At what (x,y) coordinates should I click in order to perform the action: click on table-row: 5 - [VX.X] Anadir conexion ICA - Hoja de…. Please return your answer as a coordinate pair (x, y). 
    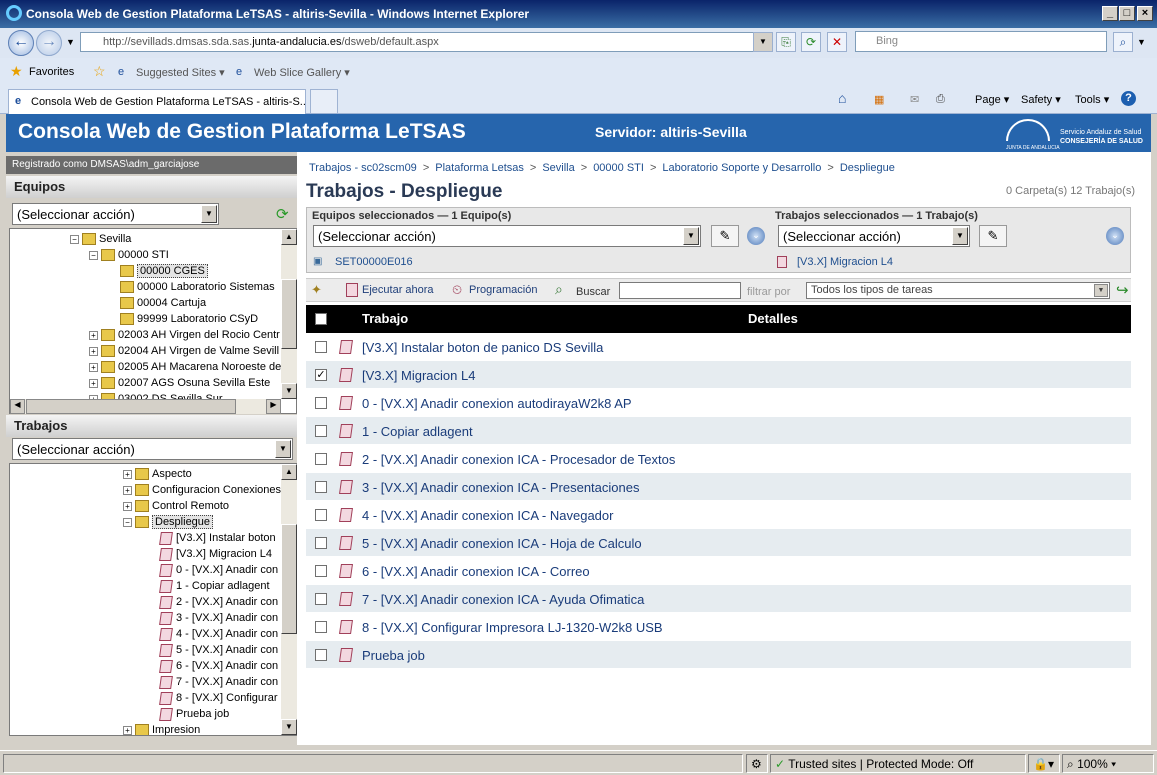
    Looking at the image, I should click on (718, 543).